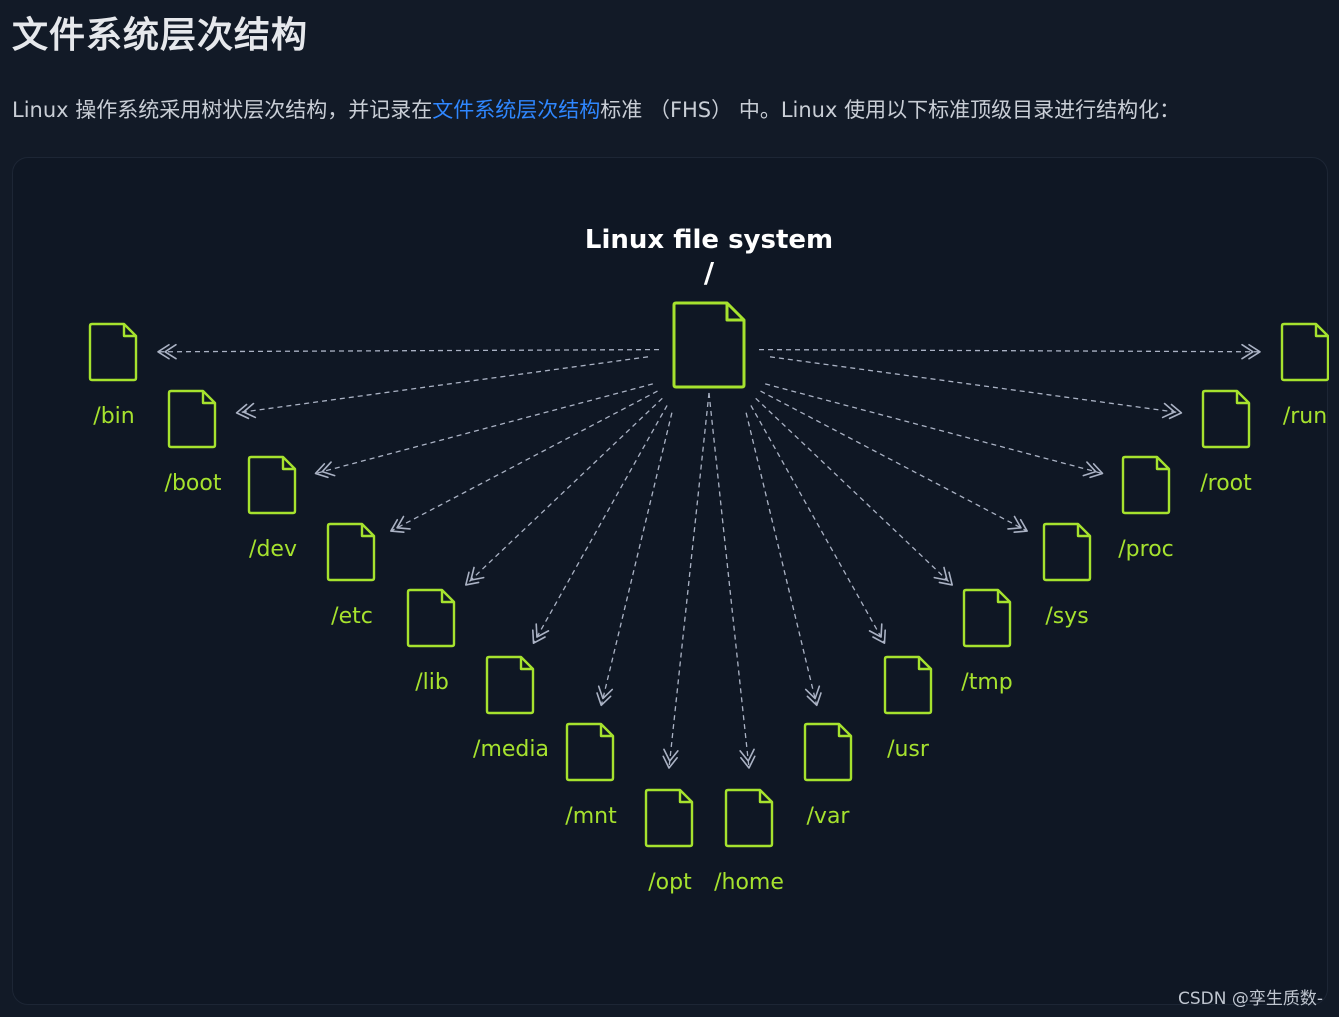 This screenshot has height=1017, width=1339. I want to click on file-icon-boot, so click(192, 419).